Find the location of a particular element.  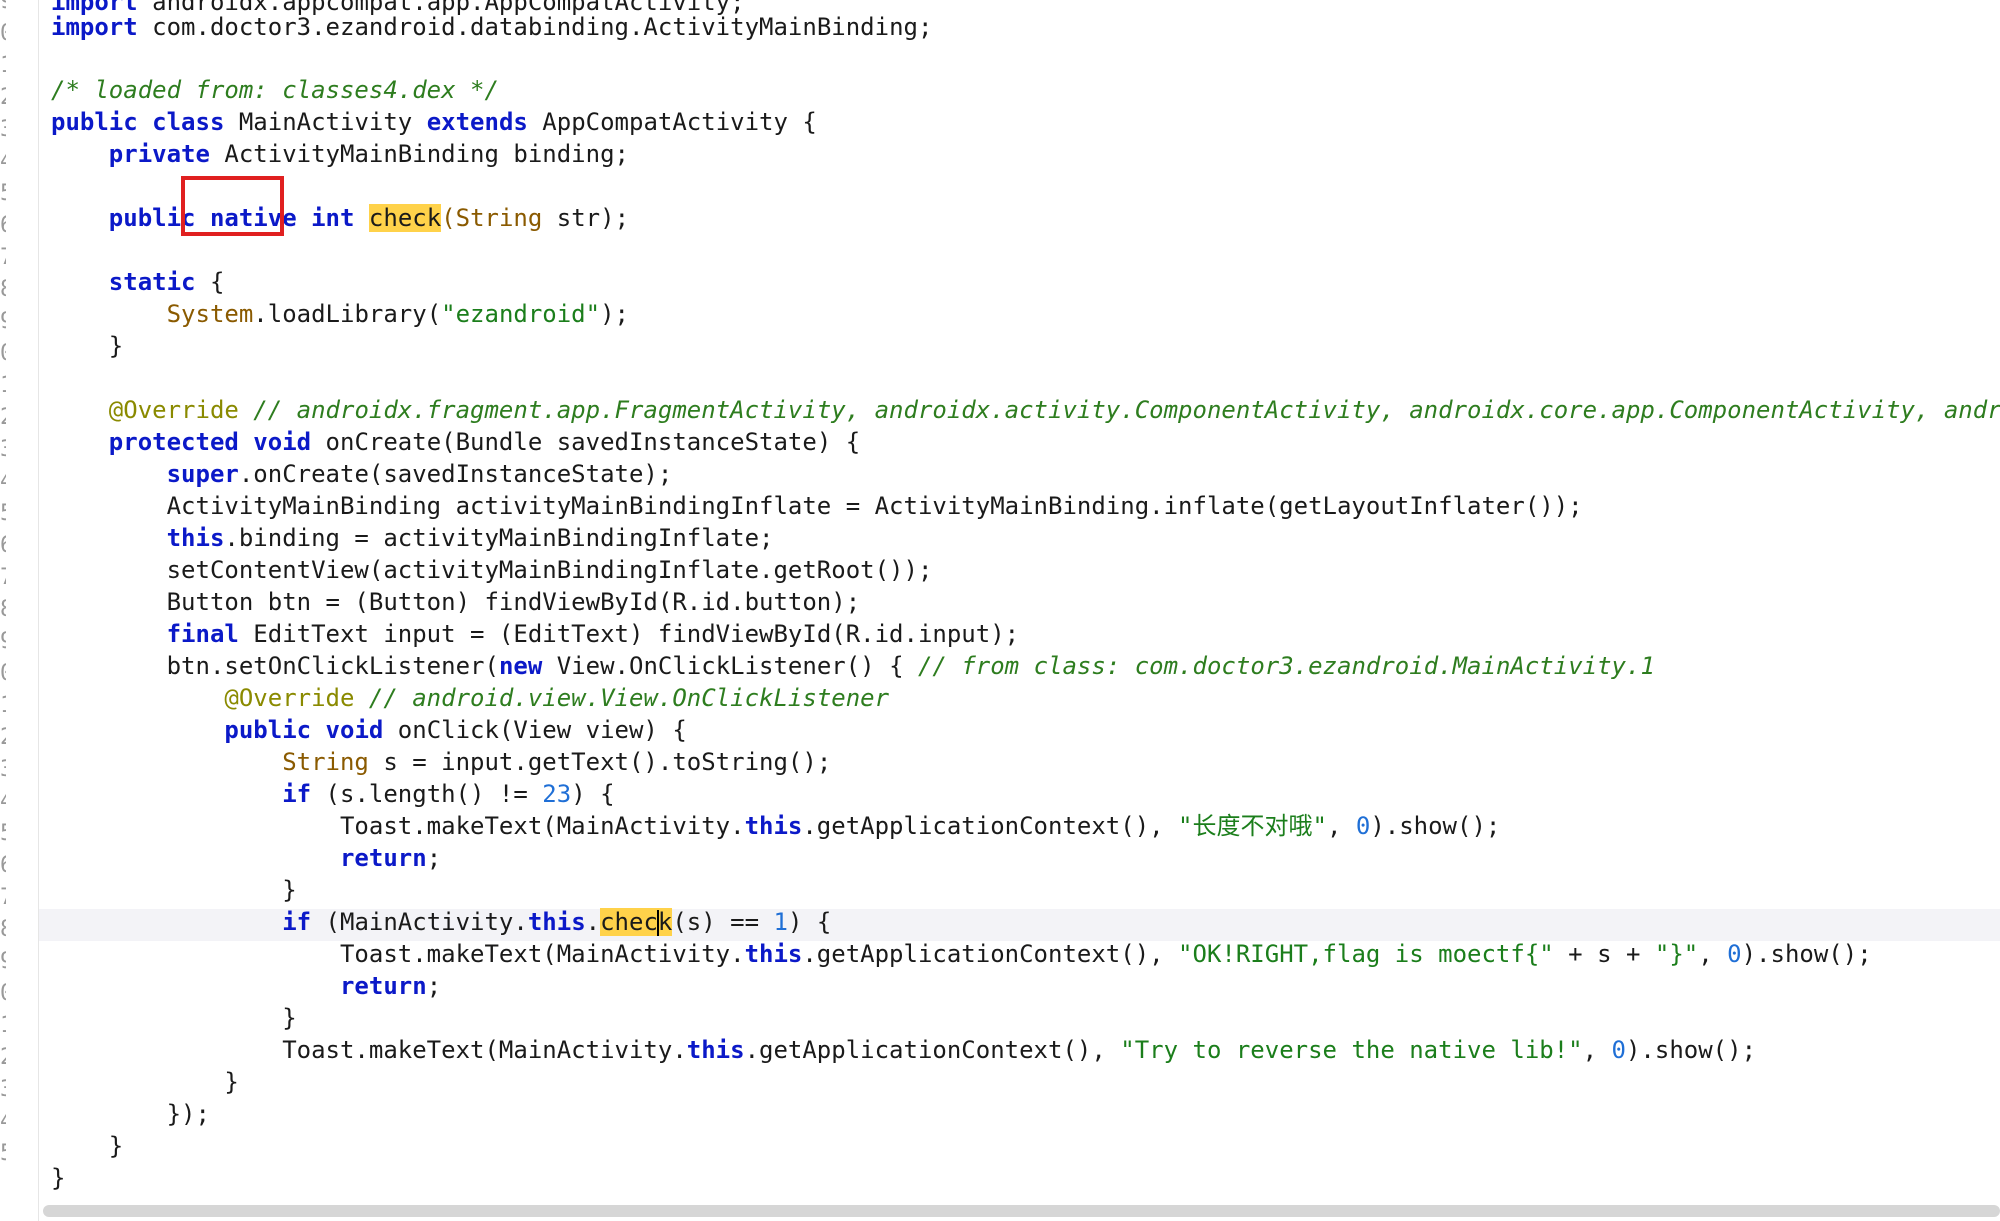

annotation-red-box is located at coordinates (232, 206).